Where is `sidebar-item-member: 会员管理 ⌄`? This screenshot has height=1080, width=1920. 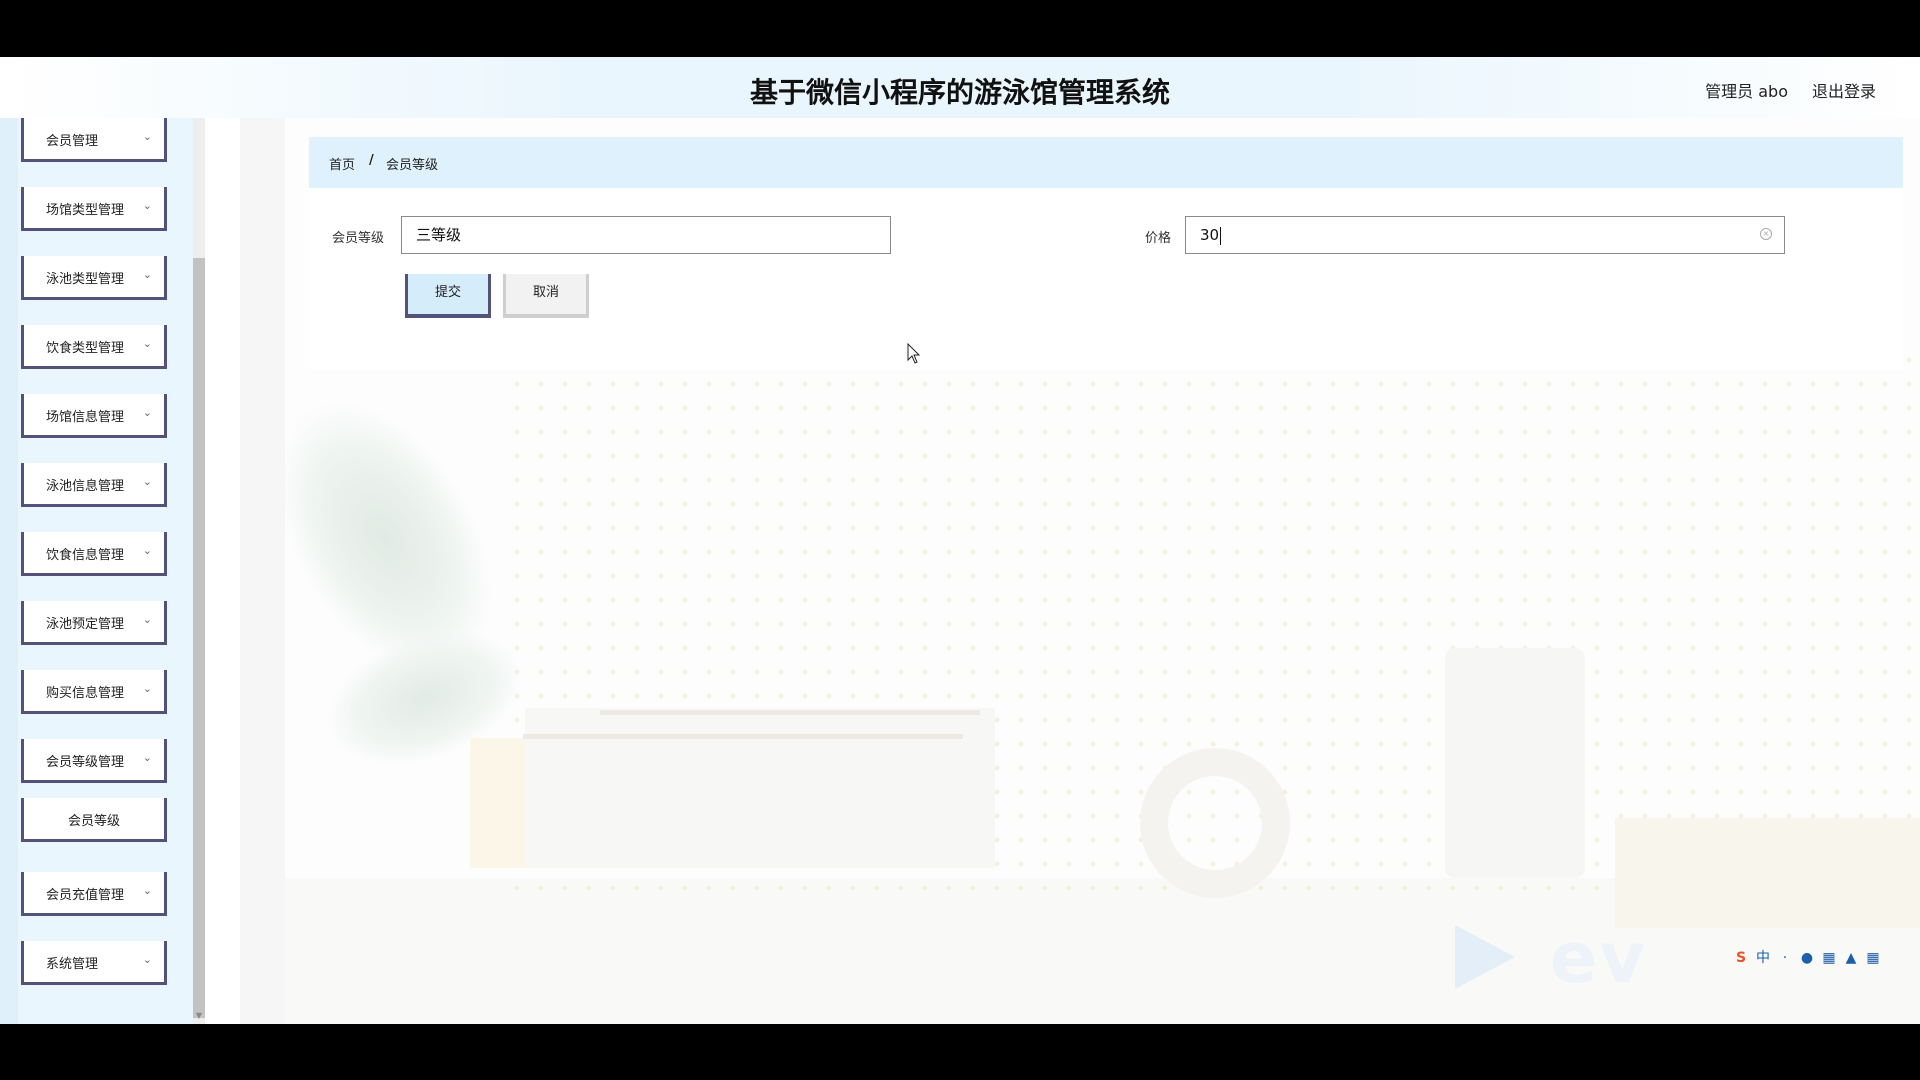 sidebar-item-member: 会员管理 ⌄ is located at coordinates (94, 140).